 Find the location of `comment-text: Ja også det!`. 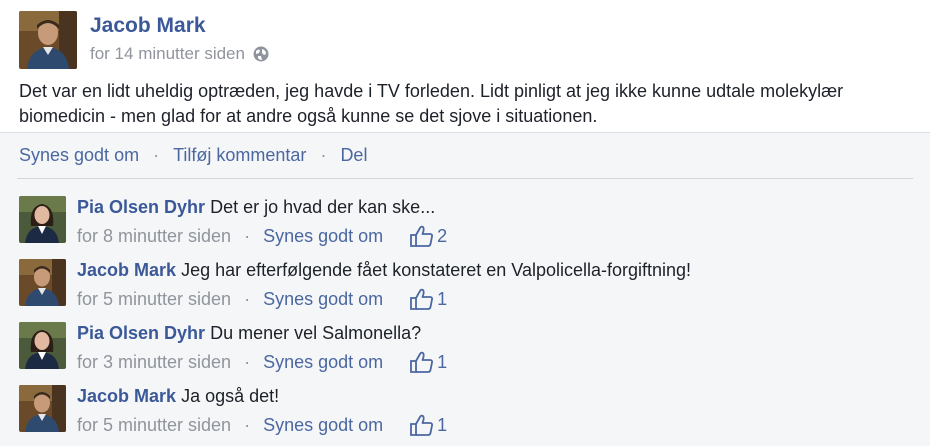

comment-text: Ja også det! is located at coordinates (230, 396).